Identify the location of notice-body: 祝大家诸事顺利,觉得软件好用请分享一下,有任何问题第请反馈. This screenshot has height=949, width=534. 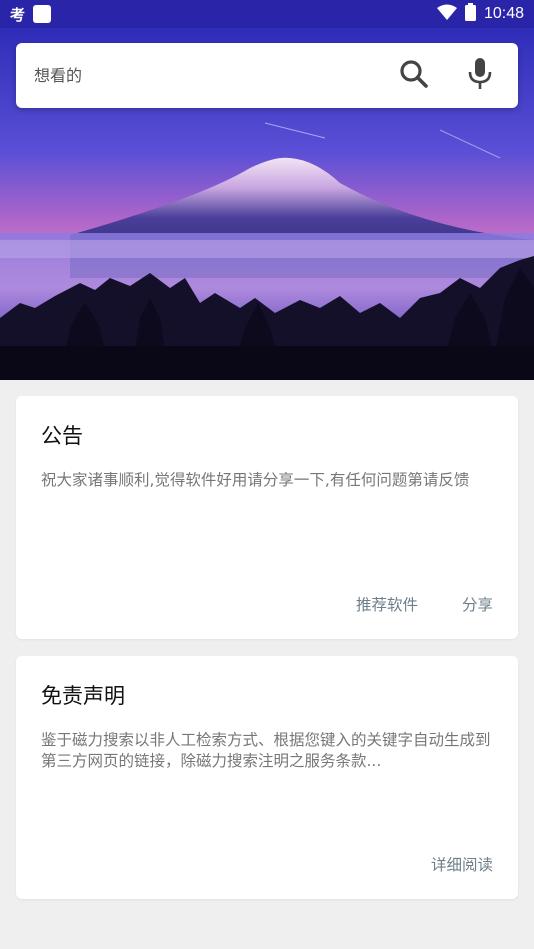
(255, 480).